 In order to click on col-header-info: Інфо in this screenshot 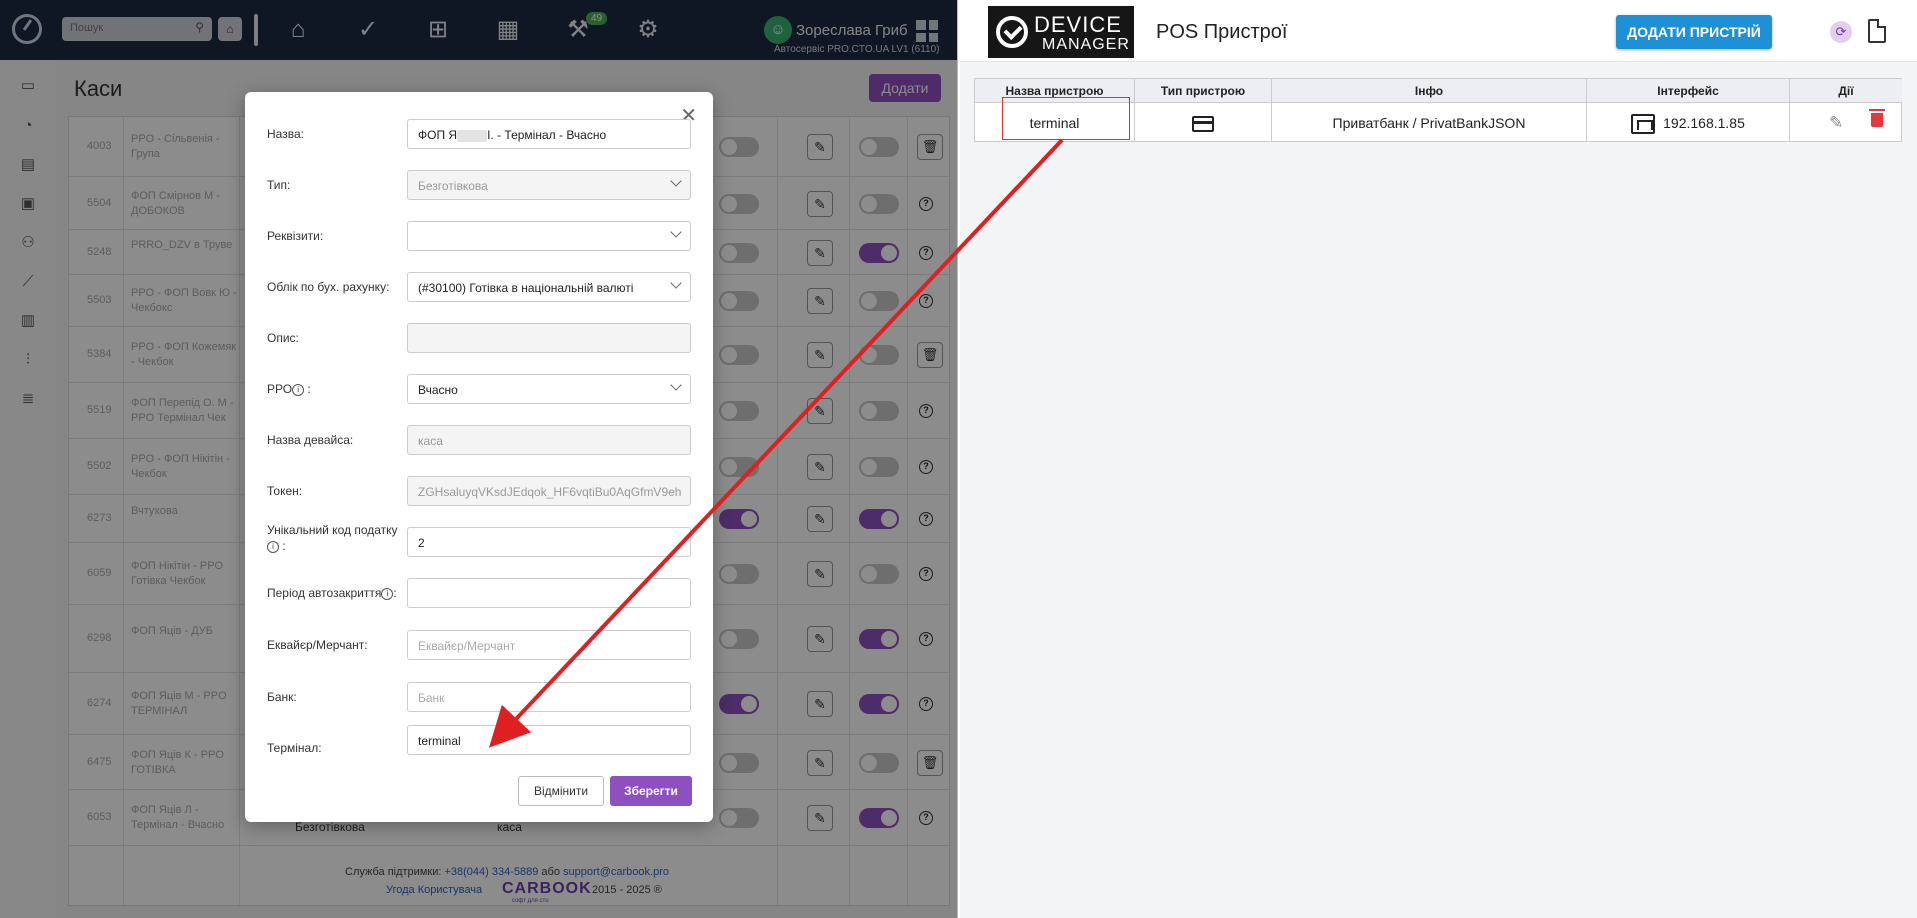, I will do `click(1429, 91)`.